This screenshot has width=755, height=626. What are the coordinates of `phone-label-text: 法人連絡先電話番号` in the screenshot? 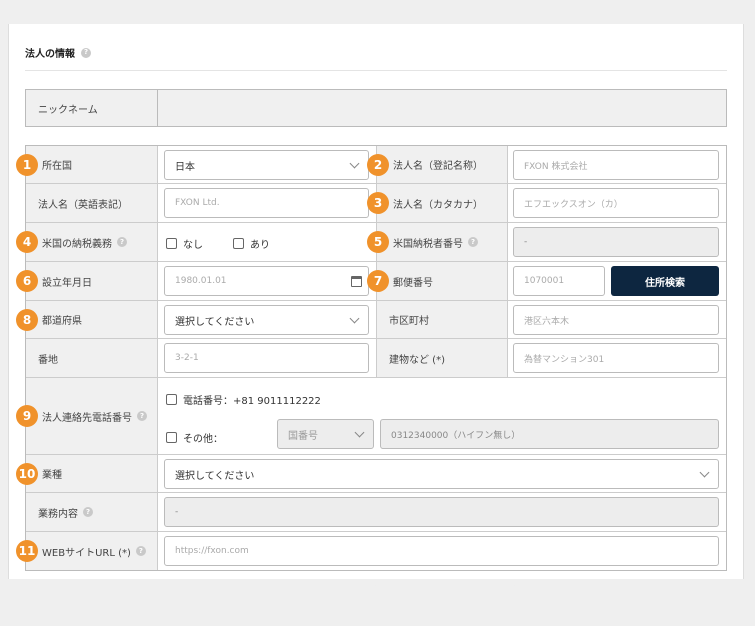 It's located at (87, 418).